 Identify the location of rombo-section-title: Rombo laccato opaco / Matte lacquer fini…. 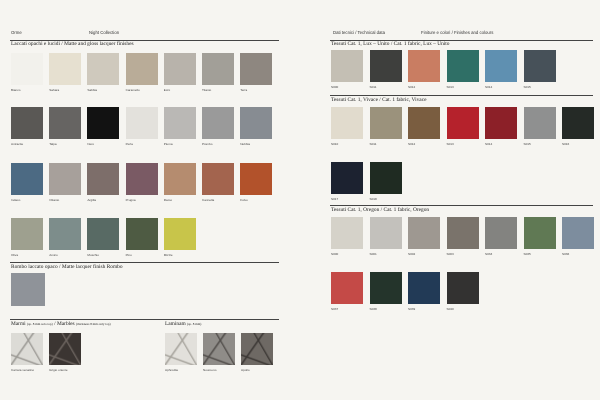
(67, 267).